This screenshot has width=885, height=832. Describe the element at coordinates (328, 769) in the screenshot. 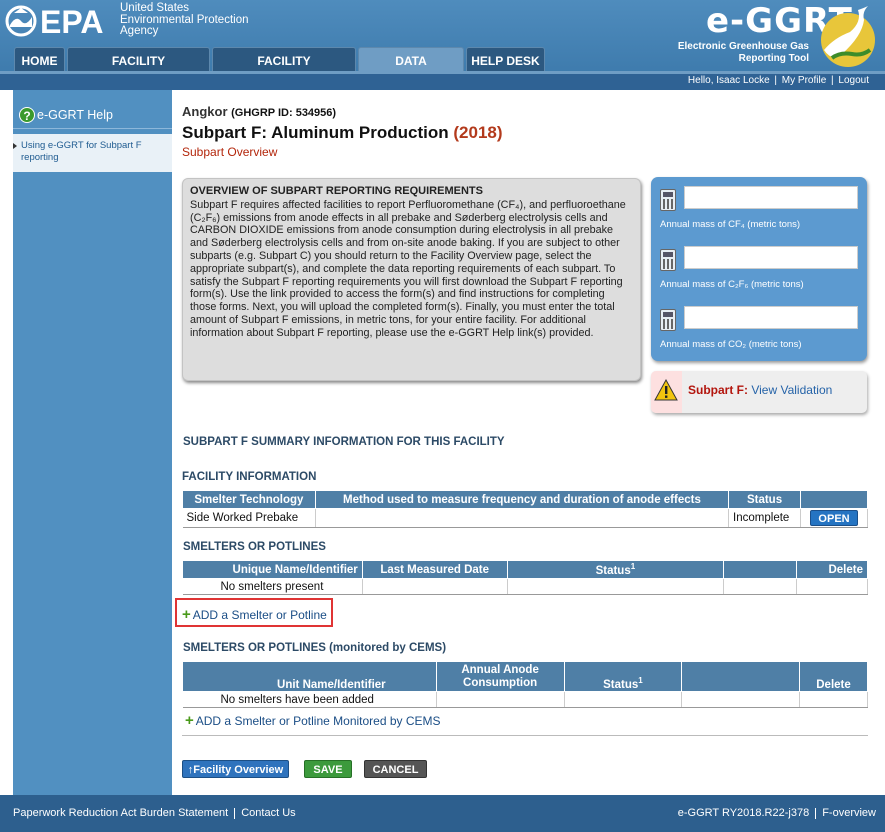

I see `save-button: SAVE` at that location.